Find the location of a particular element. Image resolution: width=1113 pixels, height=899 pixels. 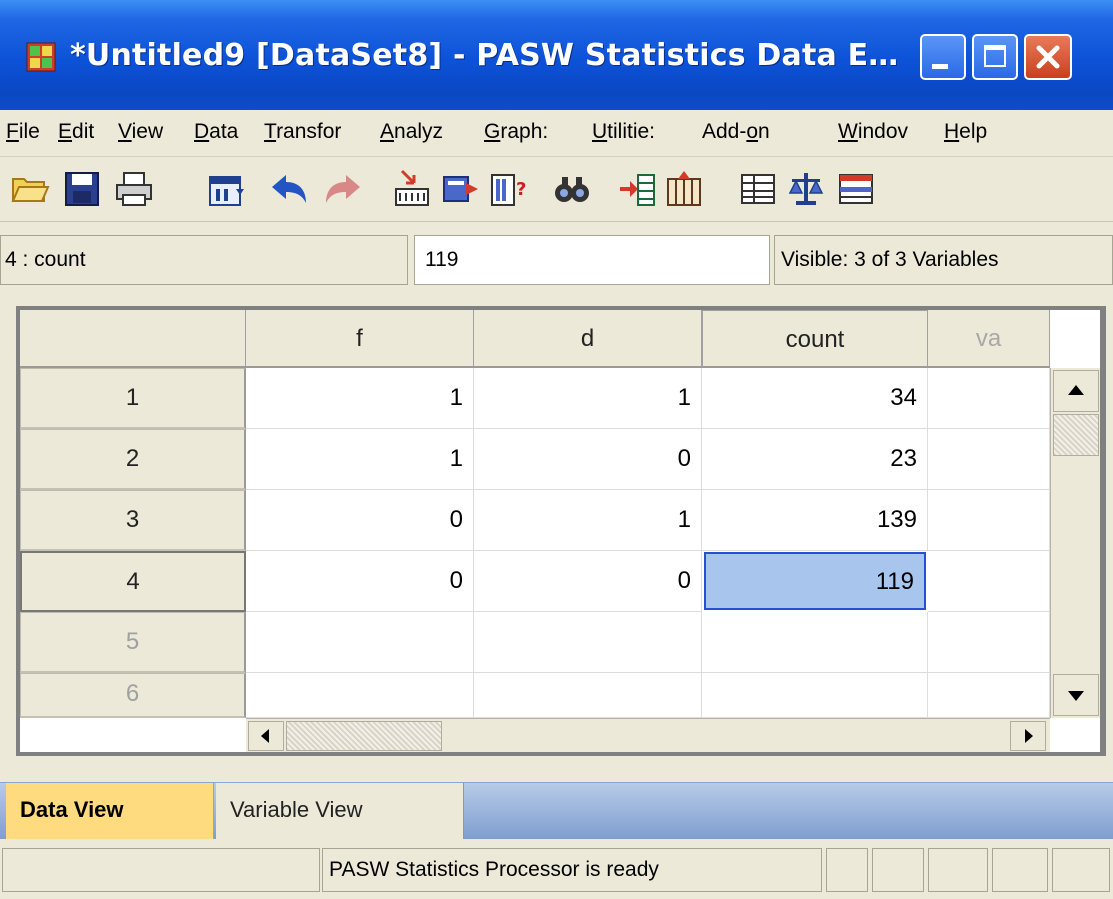

row-header-2: 2 is located at coordinates (133, 459).